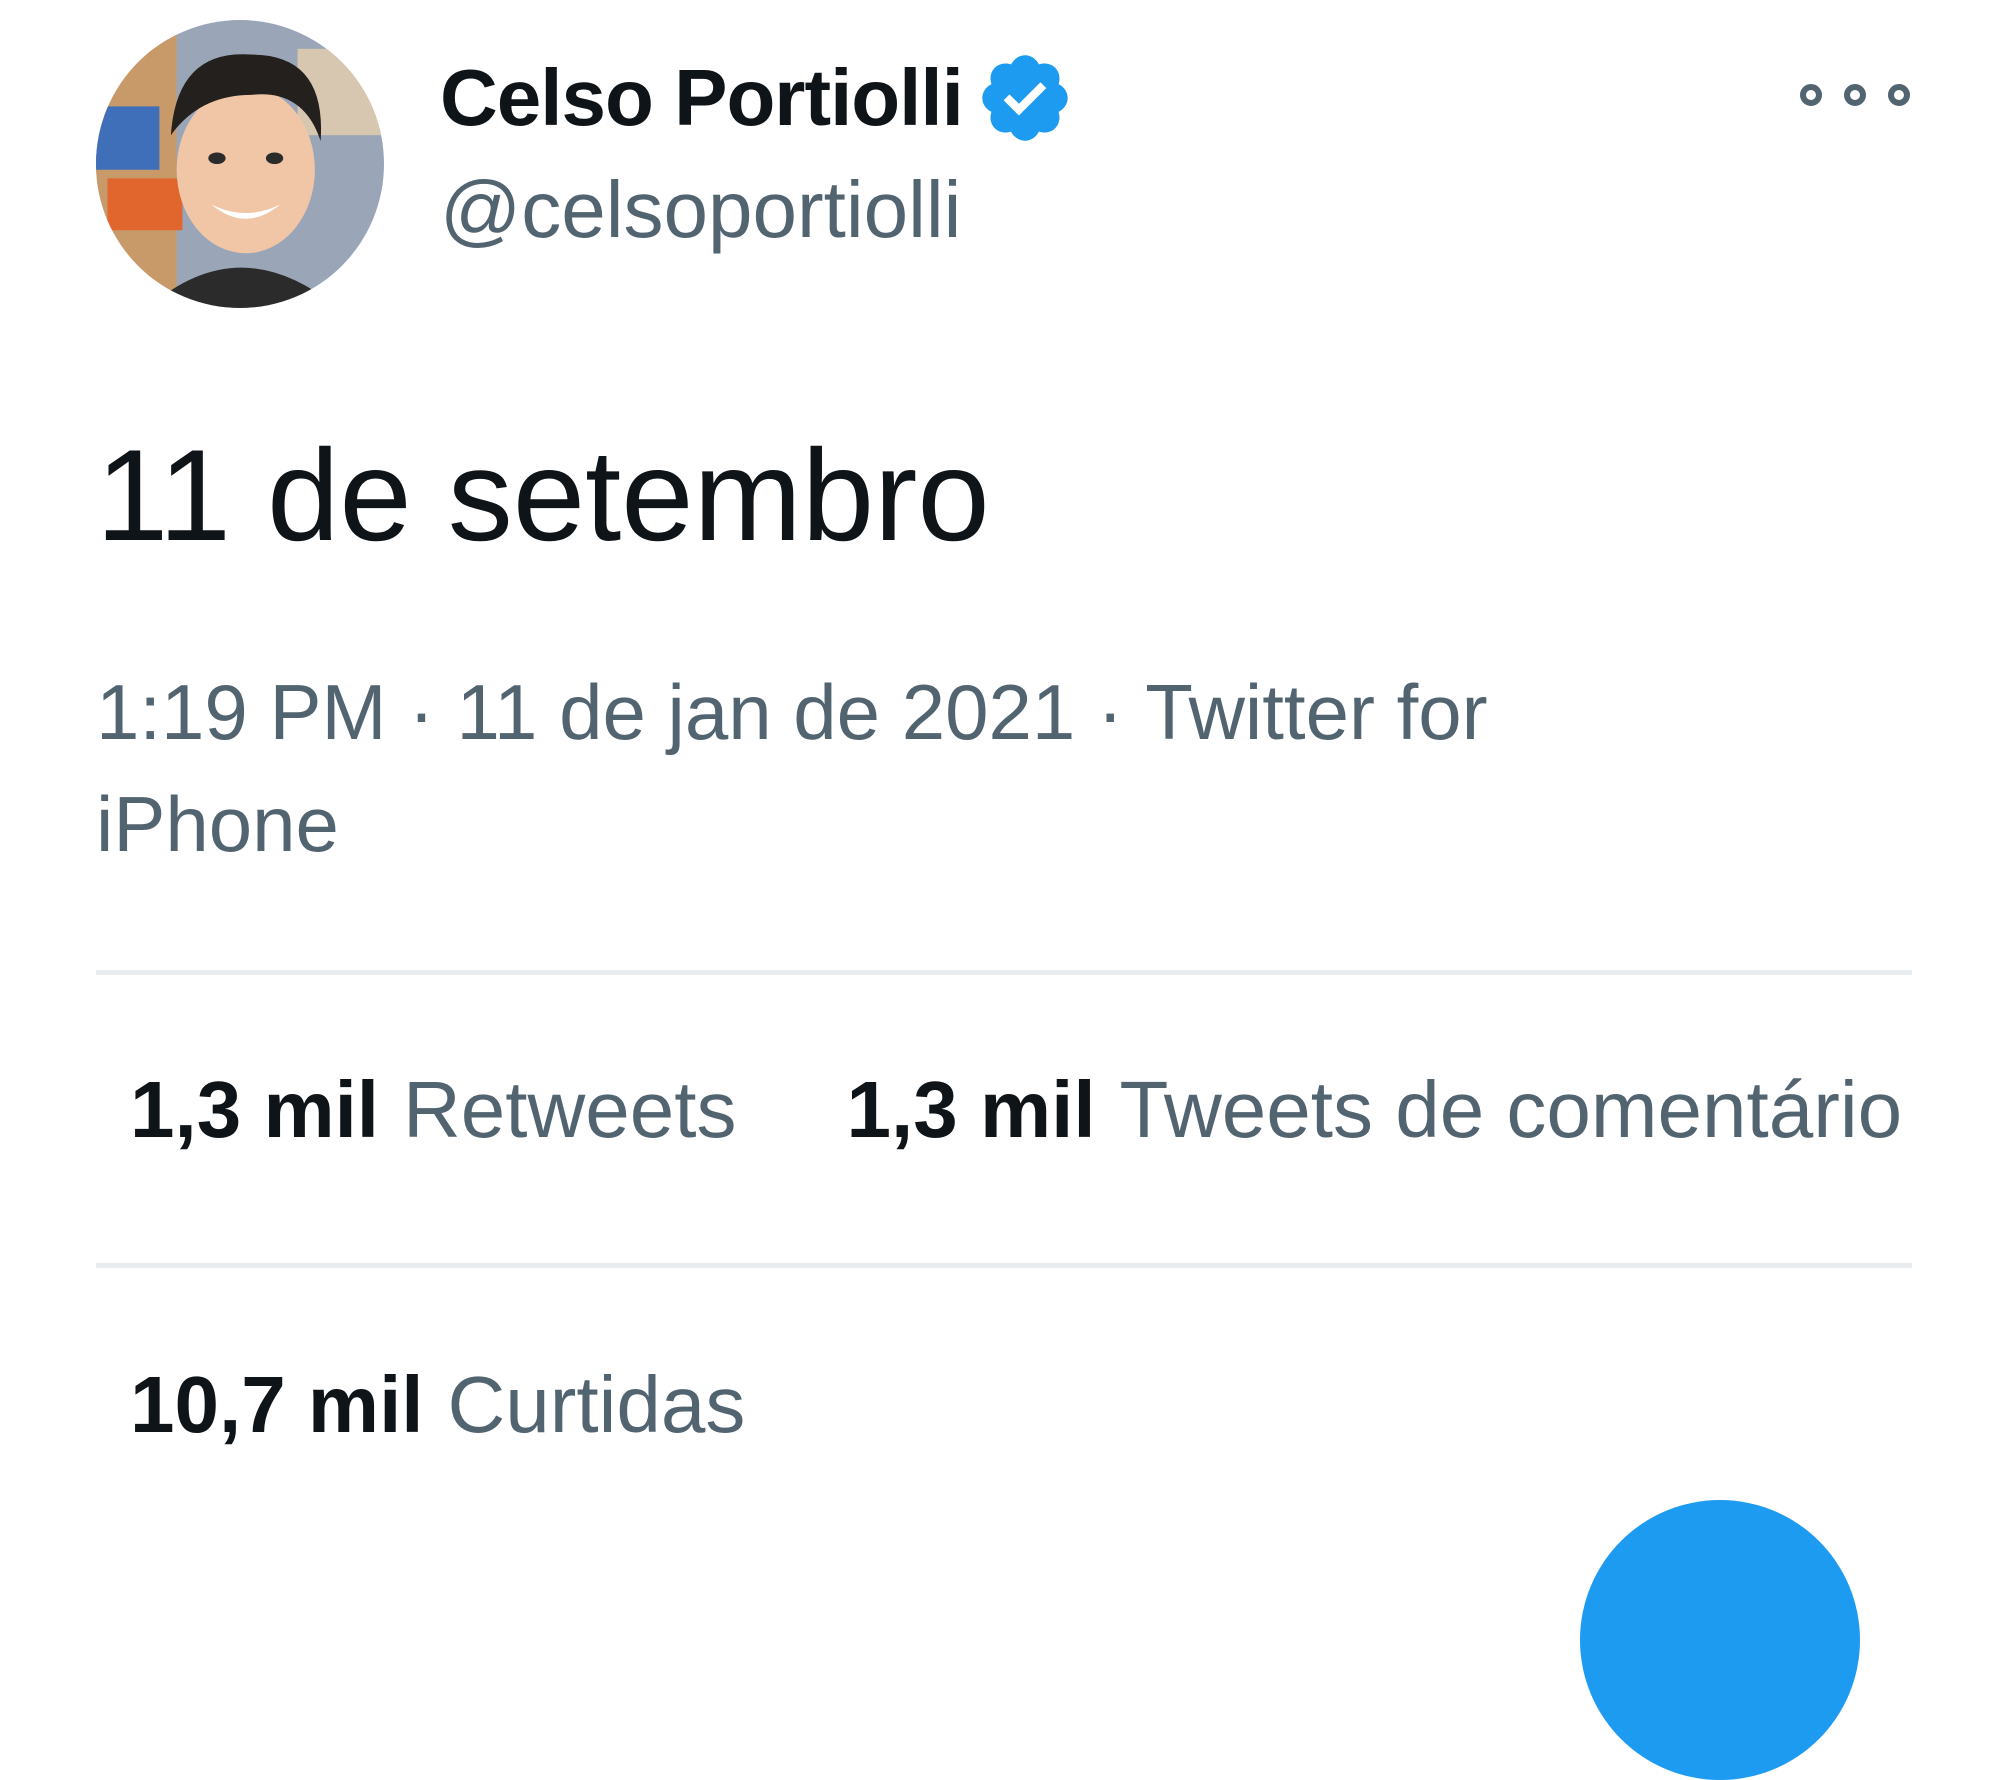 The width and height of the screenshot is (2000, 1780). What do you see at coordinates (971, 1109) in the screenshot?
I see `quotes-count: 1,3 mil` at bounding box center [971, 1109].